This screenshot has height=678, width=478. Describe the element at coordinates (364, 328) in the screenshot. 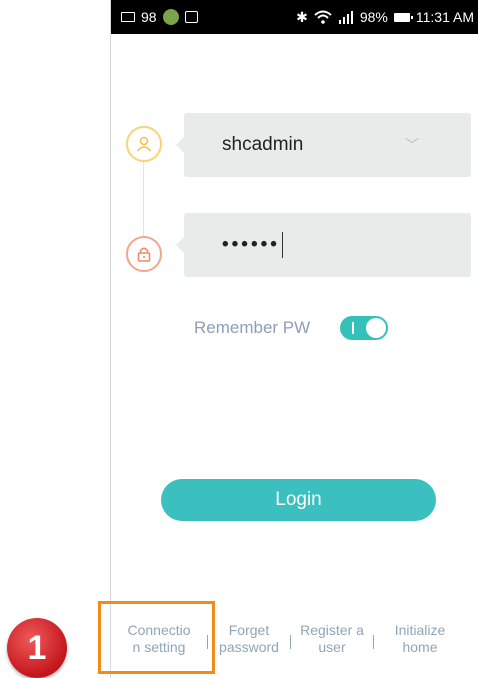

I see `remember-toggle` at that location.